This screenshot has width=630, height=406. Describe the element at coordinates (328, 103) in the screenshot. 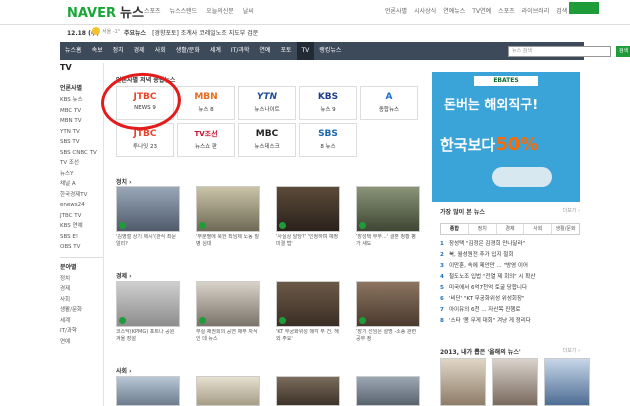

I see `broadcaster-kbs: KBS 뉴스 9` at that location.